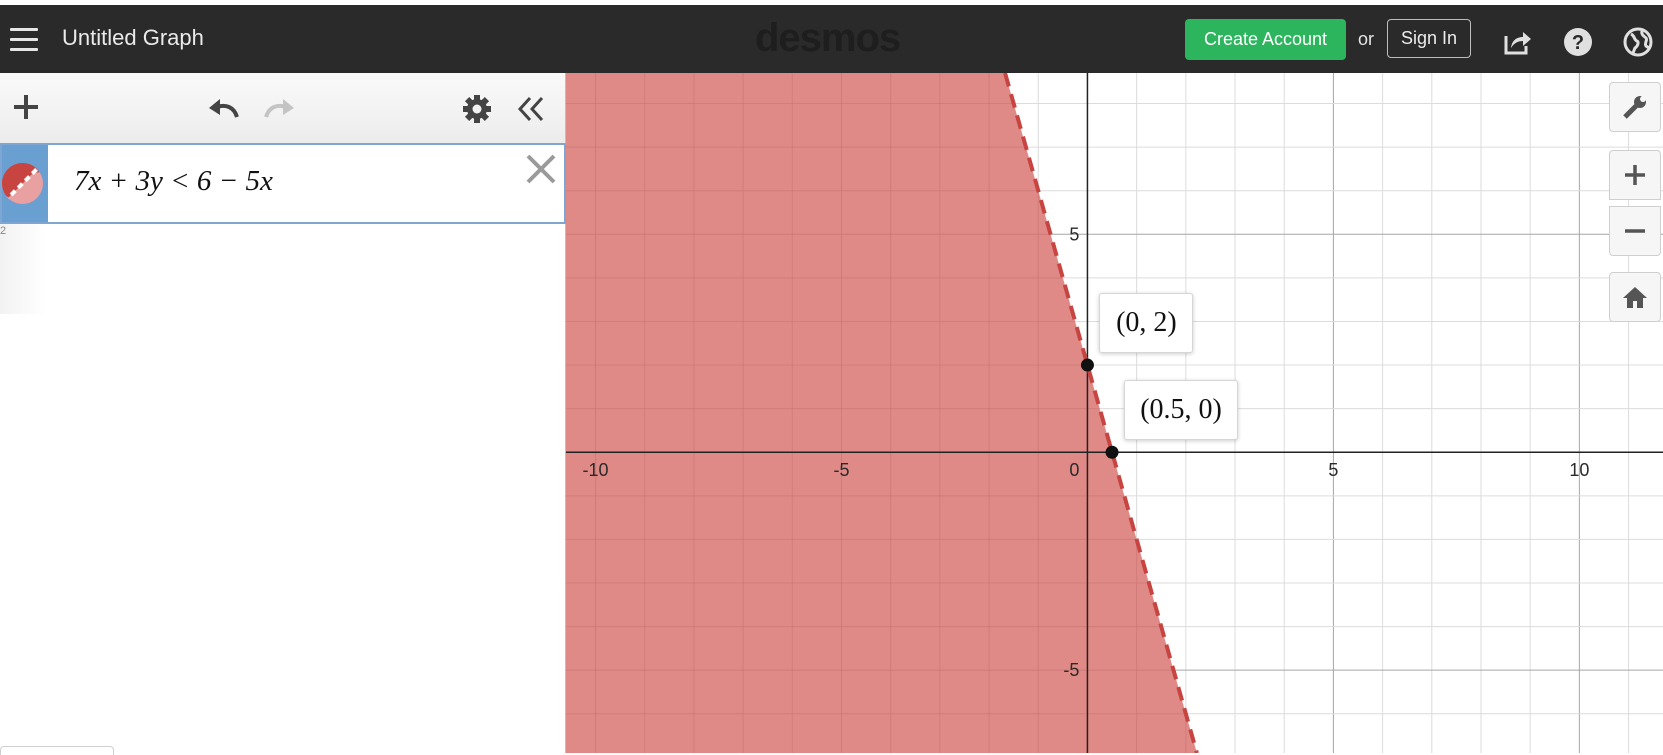 The image size is (1663, 755). I want to click on inequality-style-icon, so click(22, 183).